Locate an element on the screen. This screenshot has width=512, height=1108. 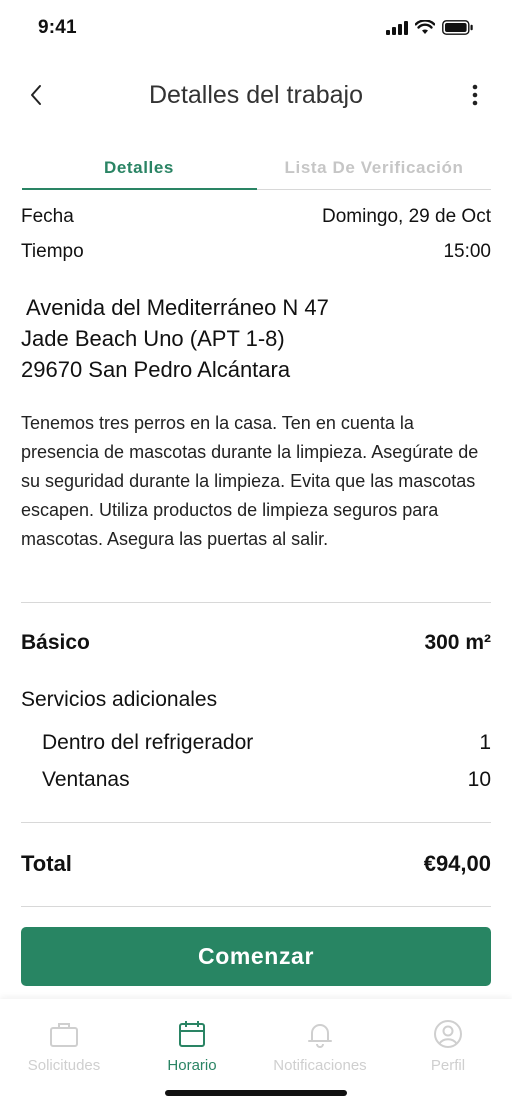
tabbar-item-horario: Horario is located at coordinates (192, 1046).